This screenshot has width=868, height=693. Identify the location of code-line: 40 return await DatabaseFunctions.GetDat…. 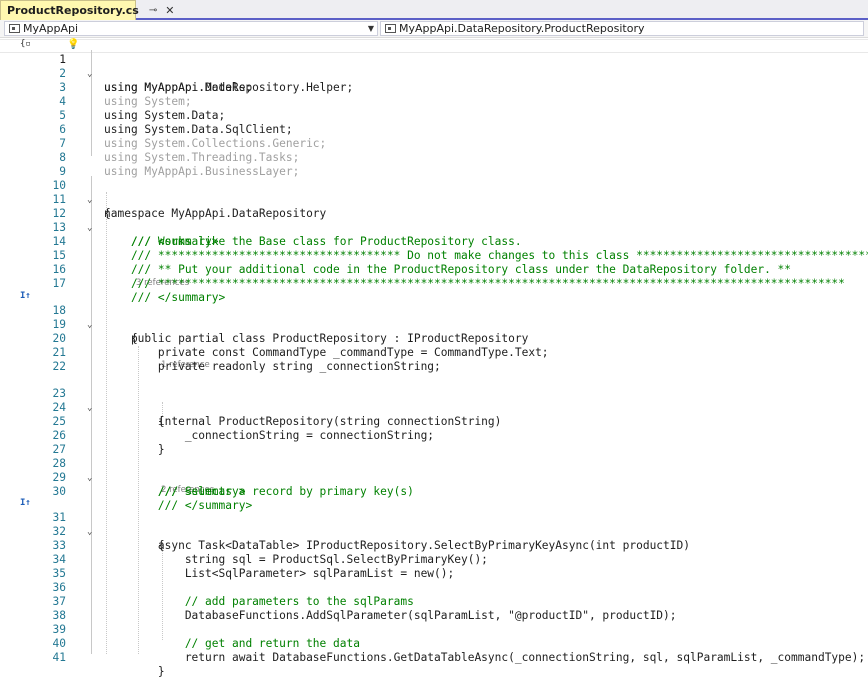
(434, 643).